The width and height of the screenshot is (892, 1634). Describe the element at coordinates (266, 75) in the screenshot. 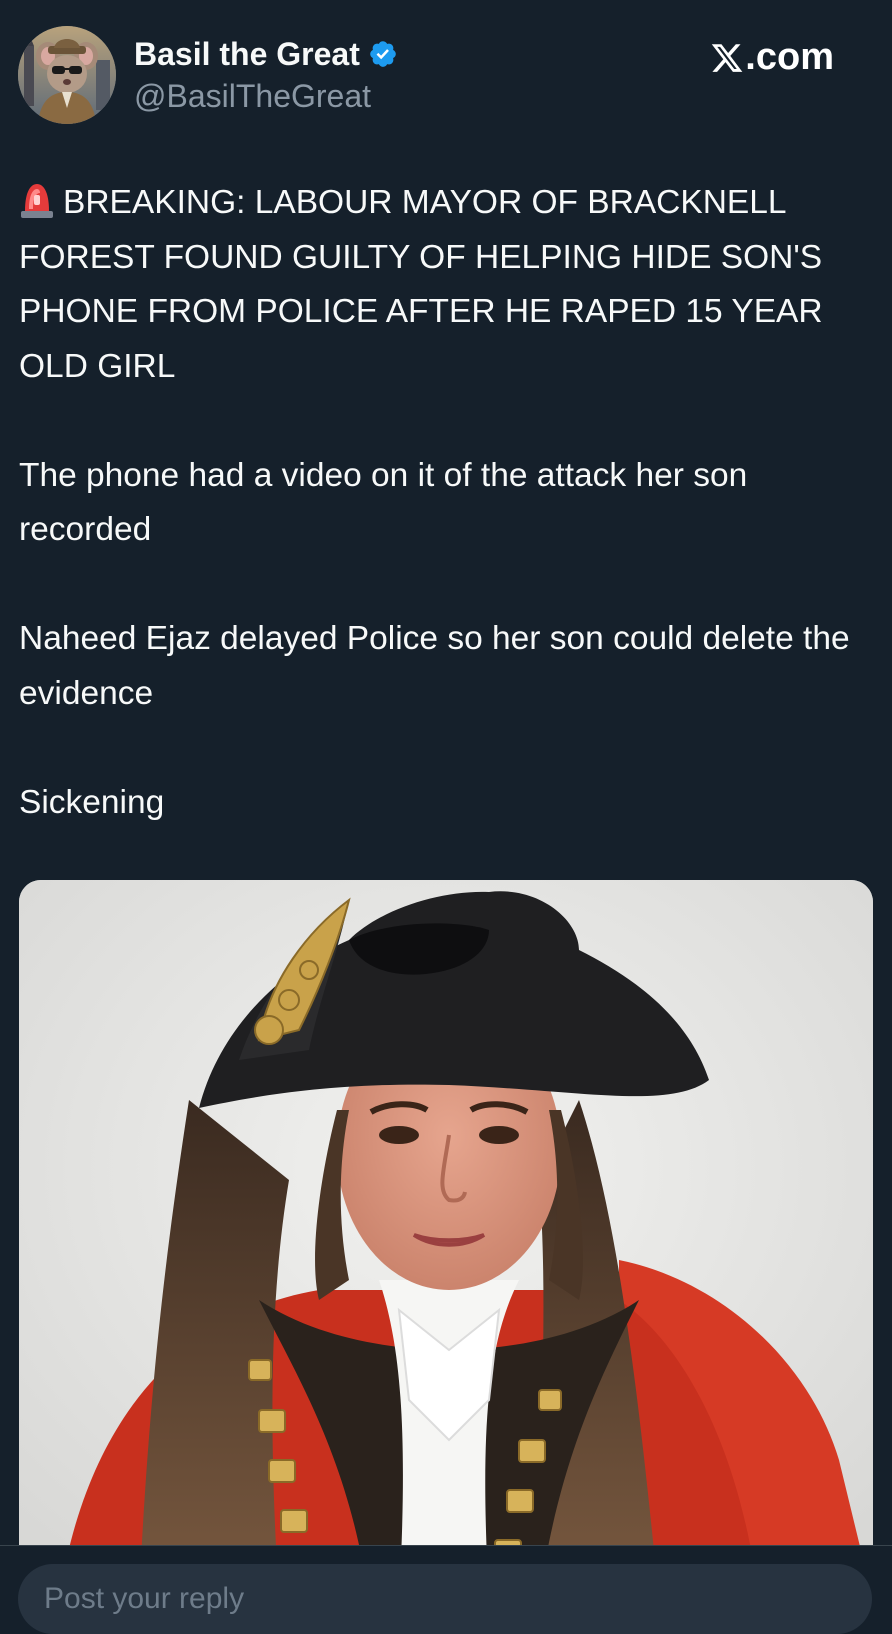

I see `author-block: Basil the Great @BasilTheGreat` at that location.